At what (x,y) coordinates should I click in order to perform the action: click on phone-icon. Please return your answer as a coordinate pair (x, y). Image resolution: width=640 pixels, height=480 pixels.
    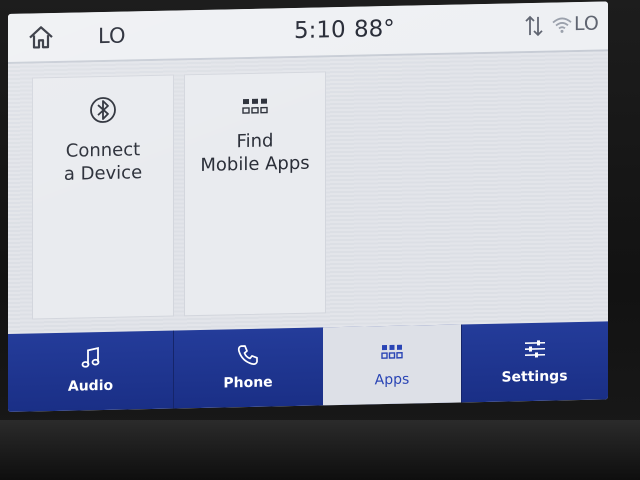
    Looking at the image, I should click on (248, 355).